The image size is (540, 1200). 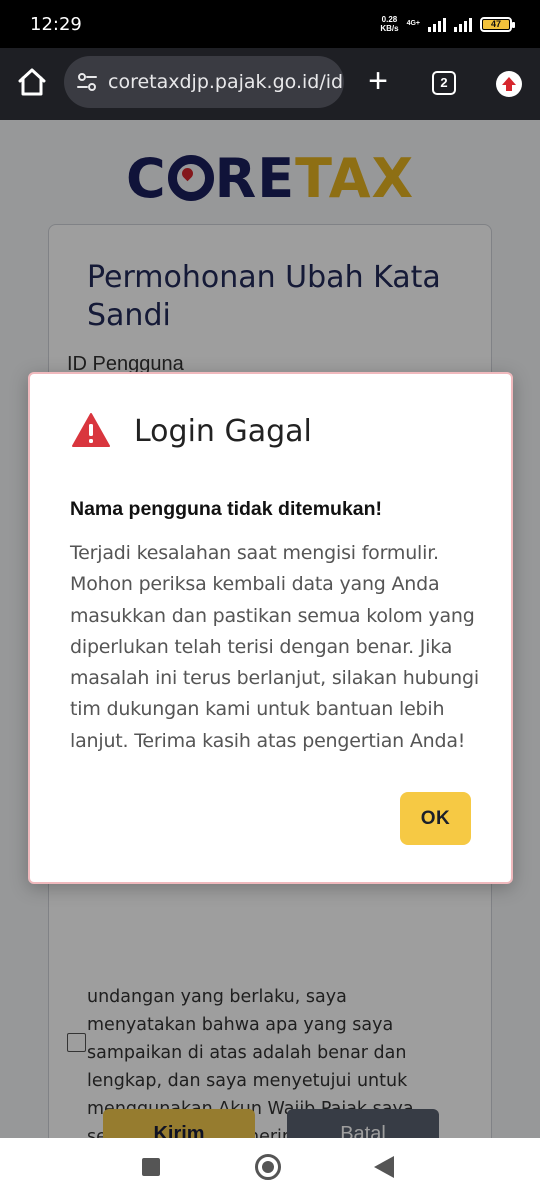 I want to click on battery-level: 47, so click(x=496, y=24).